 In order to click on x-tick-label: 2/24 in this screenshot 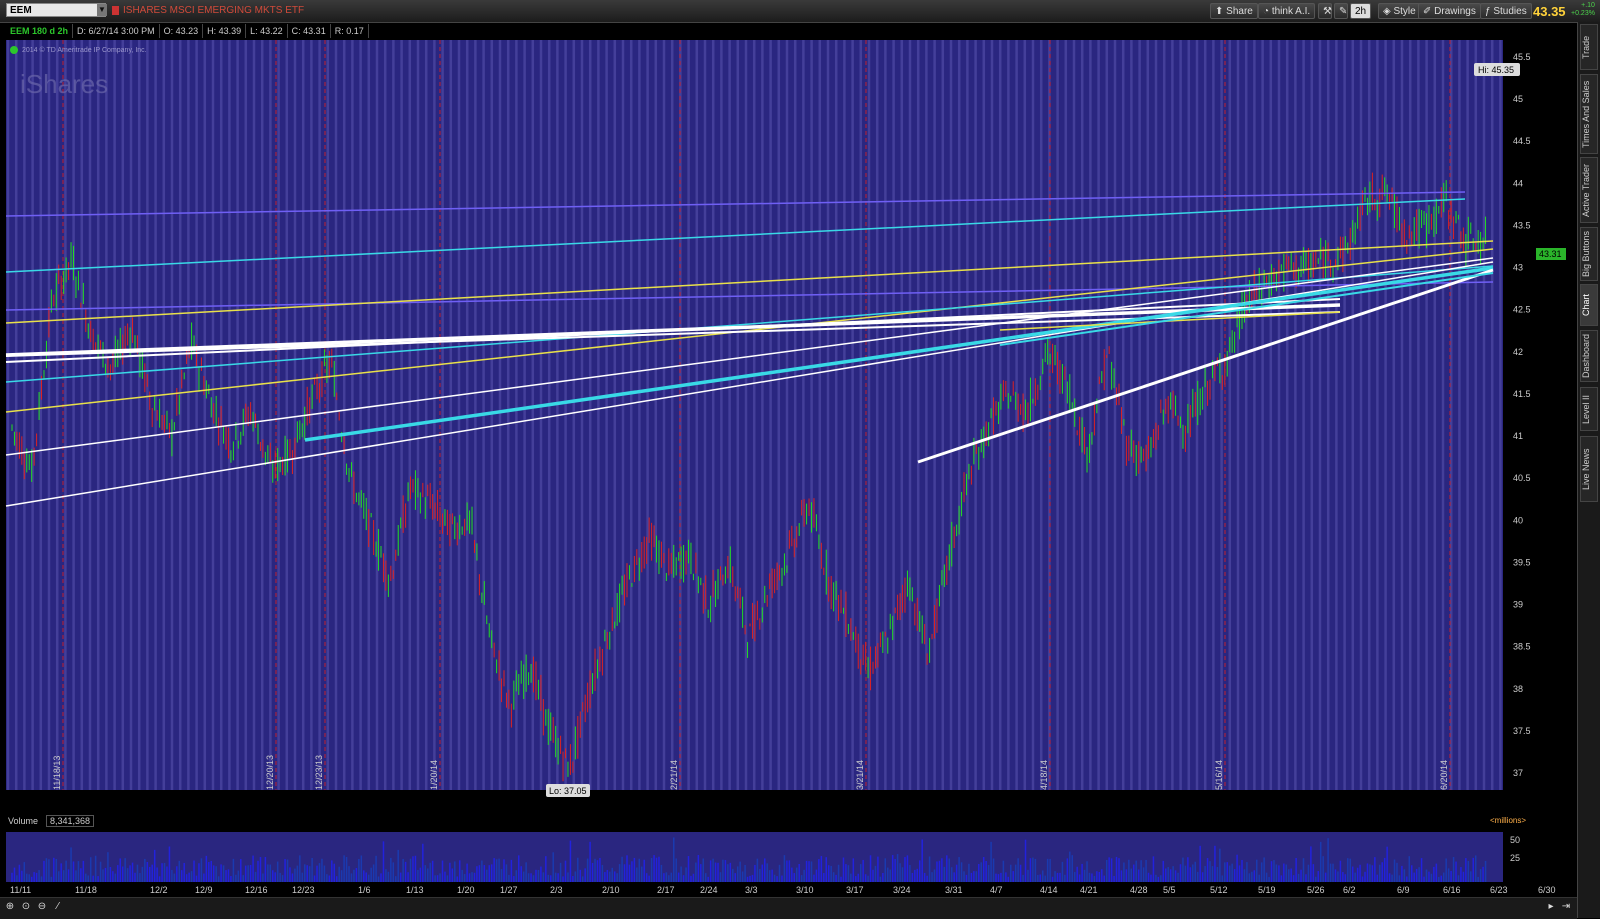, I will do `click(709, 890)`.